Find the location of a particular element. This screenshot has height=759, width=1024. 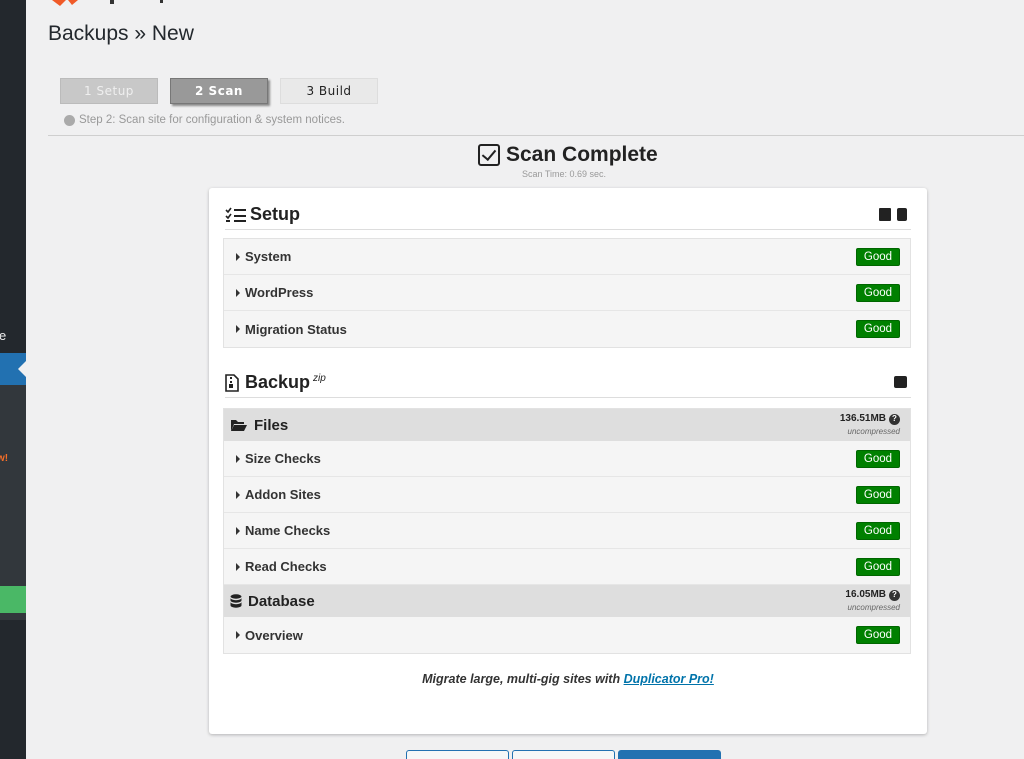

database-size: 16.05MB? uncompressed is located at coordinates (872, 601).